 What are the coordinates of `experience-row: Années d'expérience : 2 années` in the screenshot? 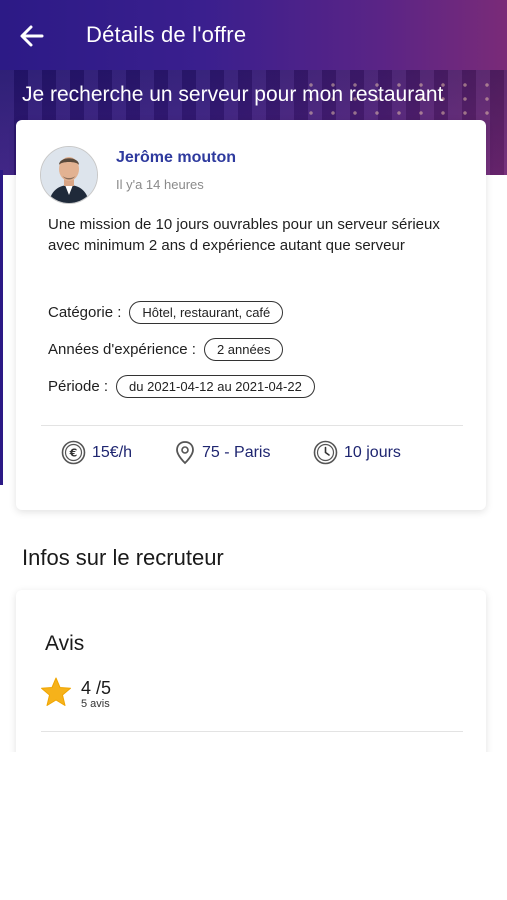 It's located at (166, 349).